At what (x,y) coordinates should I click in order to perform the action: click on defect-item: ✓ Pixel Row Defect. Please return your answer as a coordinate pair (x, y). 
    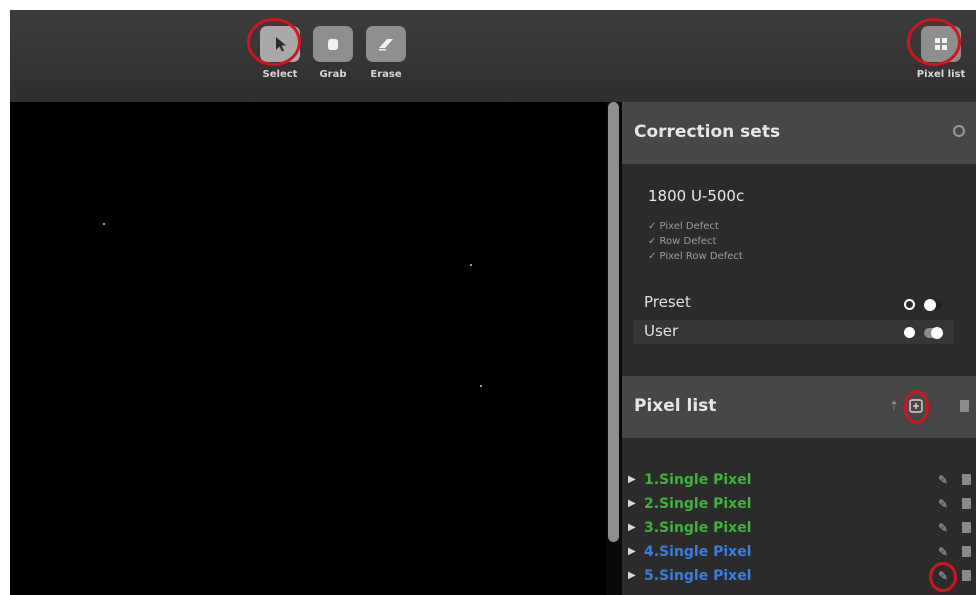
    Looking at the image, I should click on (695, 256).